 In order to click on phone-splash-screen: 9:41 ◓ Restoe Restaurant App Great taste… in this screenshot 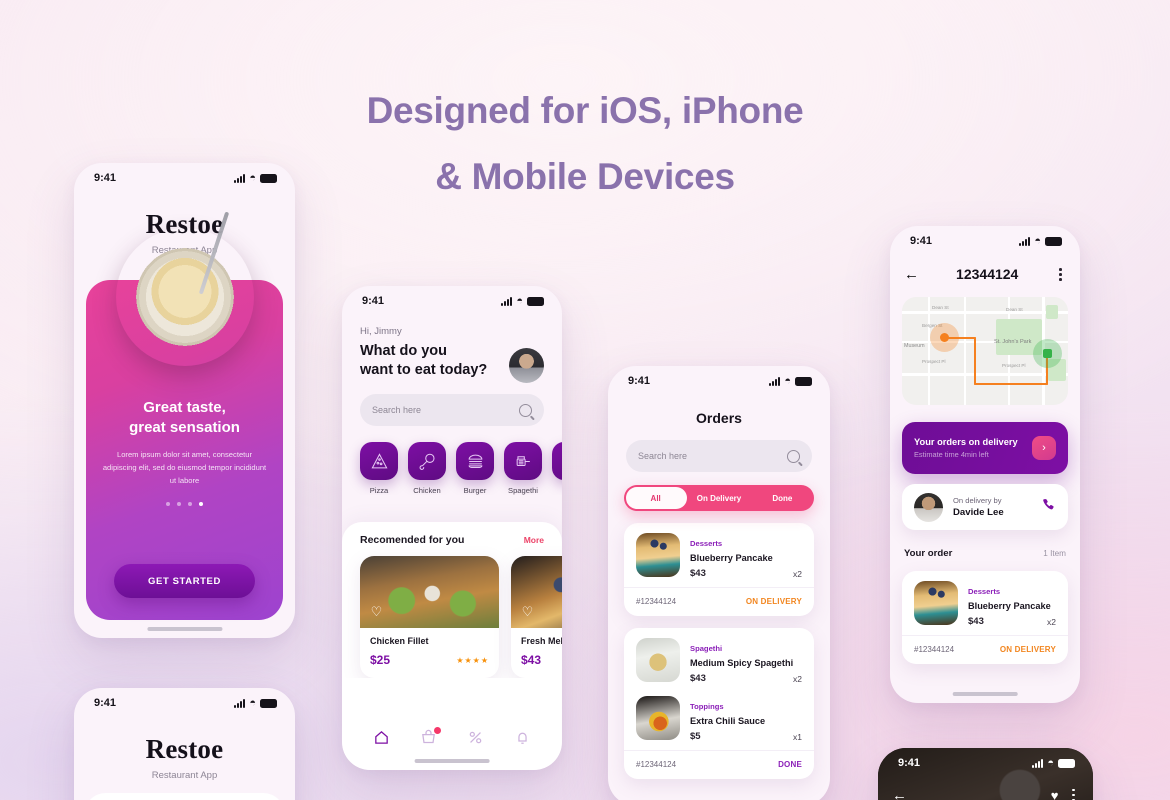, I will do `click(184, 400)`.